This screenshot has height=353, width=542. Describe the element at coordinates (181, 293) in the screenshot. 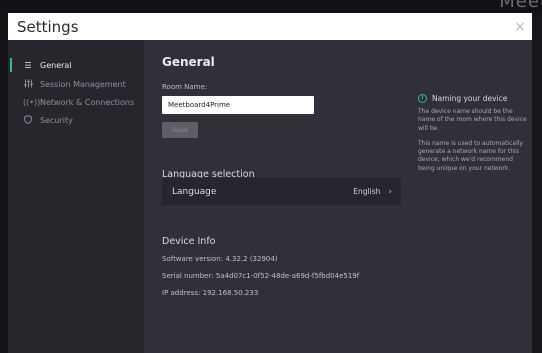

I see `ip-address-label: IP address:` at that location.